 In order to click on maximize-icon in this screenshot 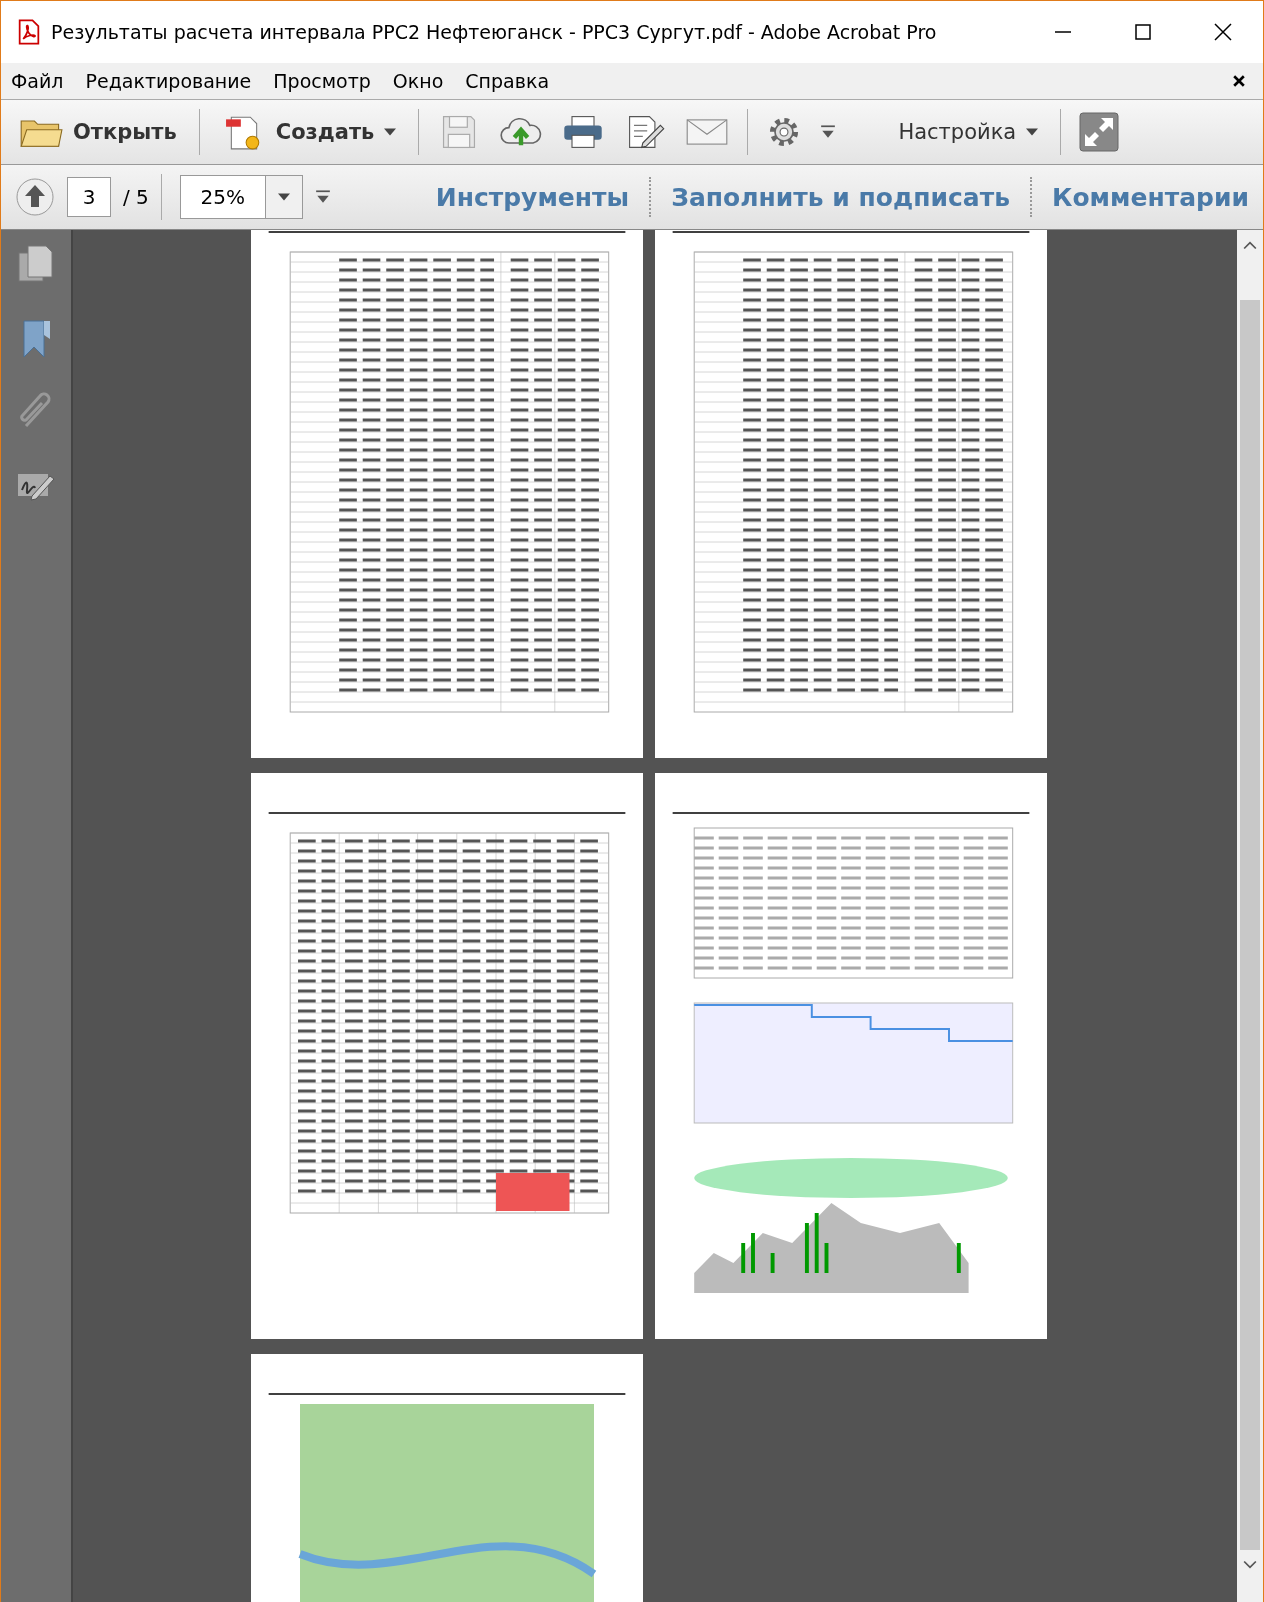, I will do `click(1143, 32)`.